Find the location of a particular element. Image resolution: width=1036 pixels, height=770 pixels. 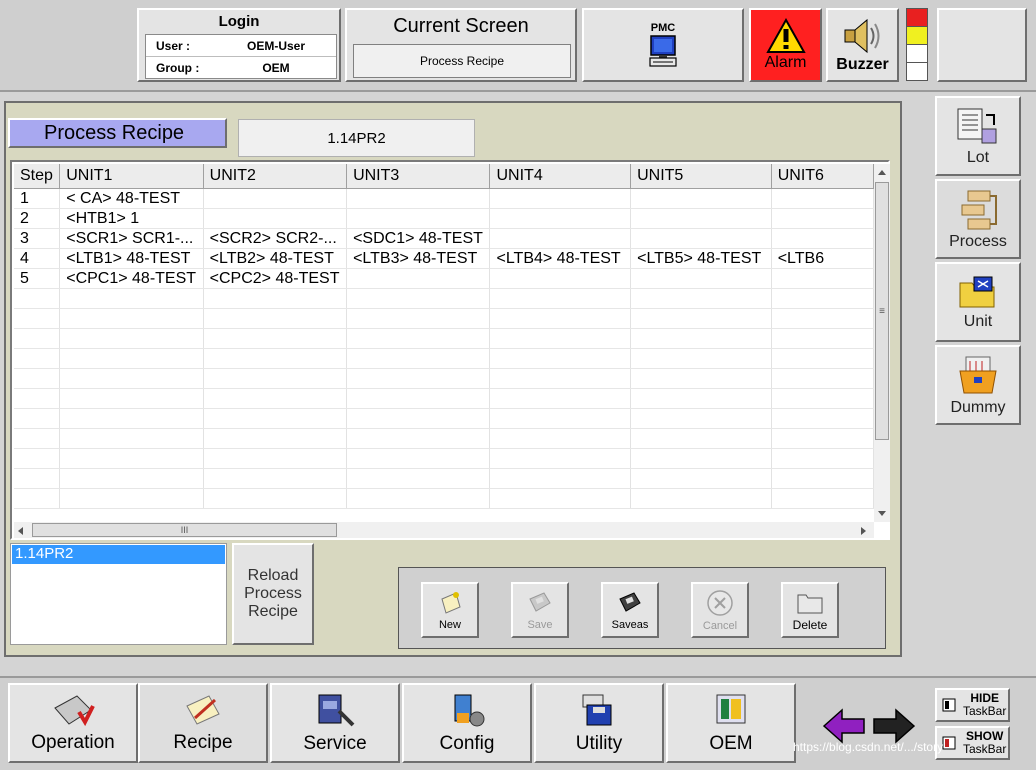

unit-cell: <LTB2> 48-TEST is located at coordinates (275, 258).